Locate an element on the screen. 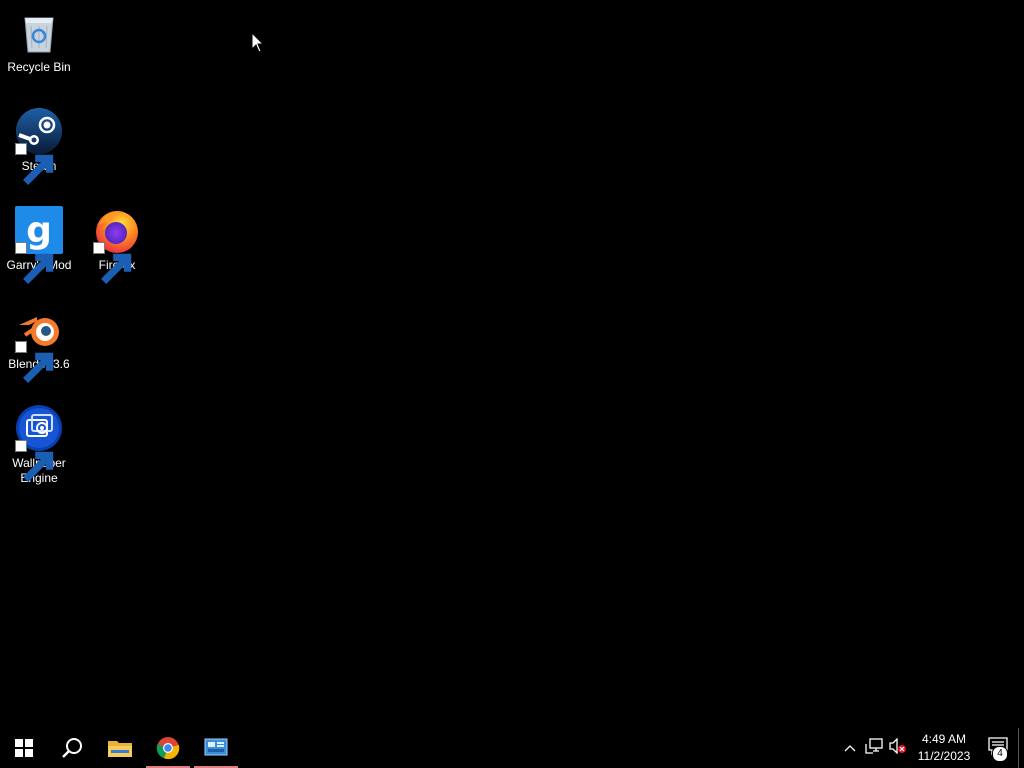  start-button is located at coordinates (24, 748).